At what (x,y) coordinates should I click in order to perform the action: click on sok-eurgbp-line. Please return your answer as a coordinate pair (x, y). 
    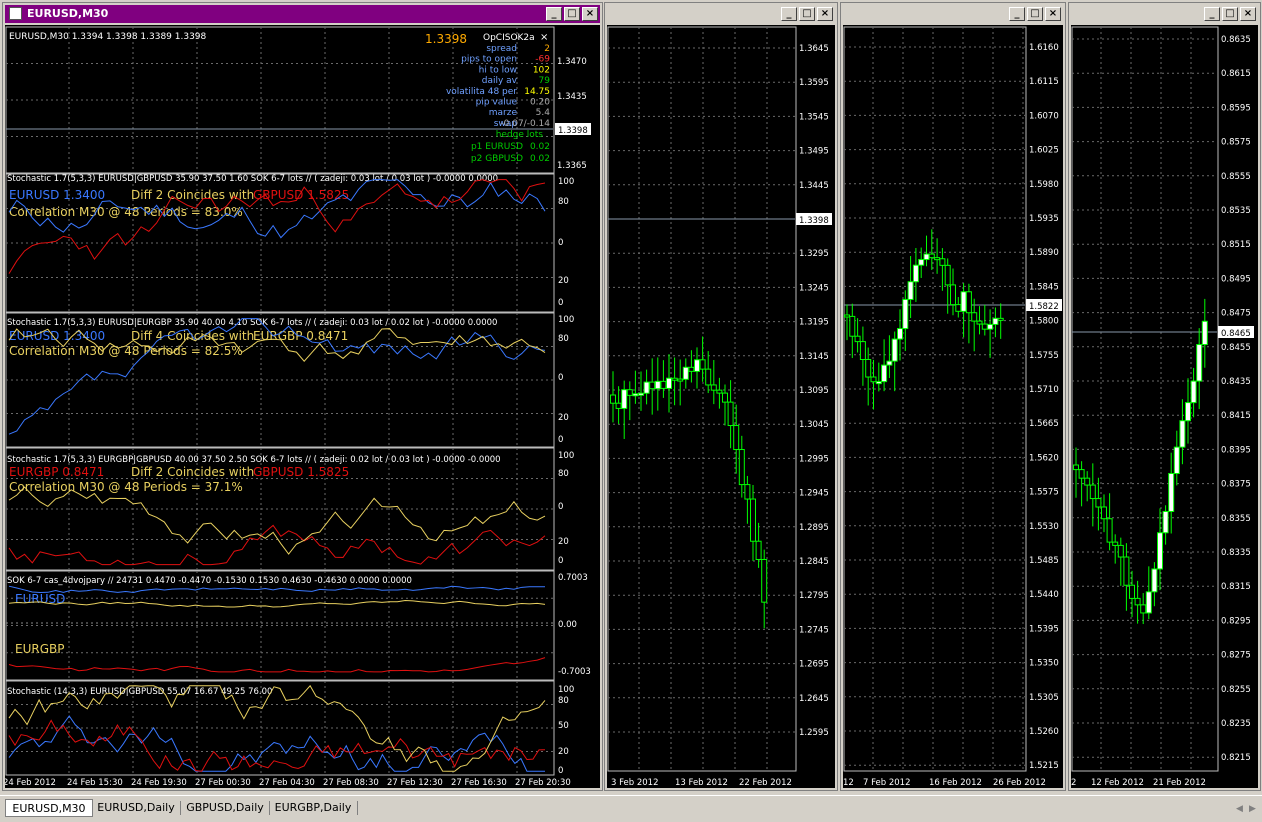
    Looking at the image, I should click on (277, 604).